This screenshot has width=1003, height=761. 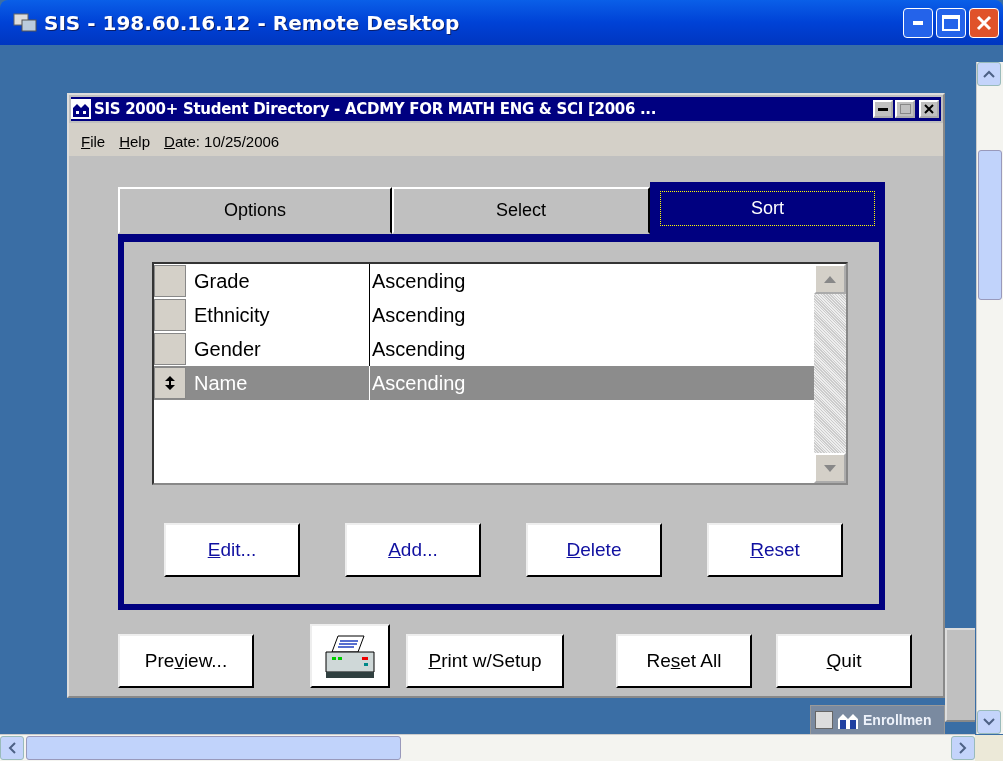 I want to click on dialog-button: Quit, so click(x=844, y=661).